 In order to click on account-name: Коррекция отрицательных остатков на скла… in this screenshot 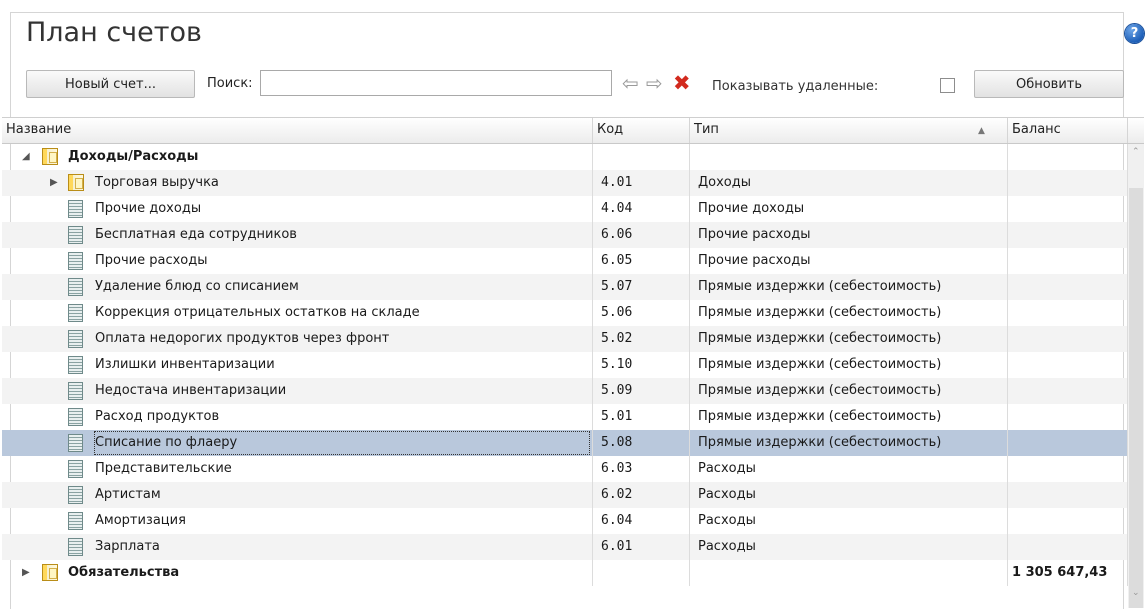, I will do `click(257, 312)`.